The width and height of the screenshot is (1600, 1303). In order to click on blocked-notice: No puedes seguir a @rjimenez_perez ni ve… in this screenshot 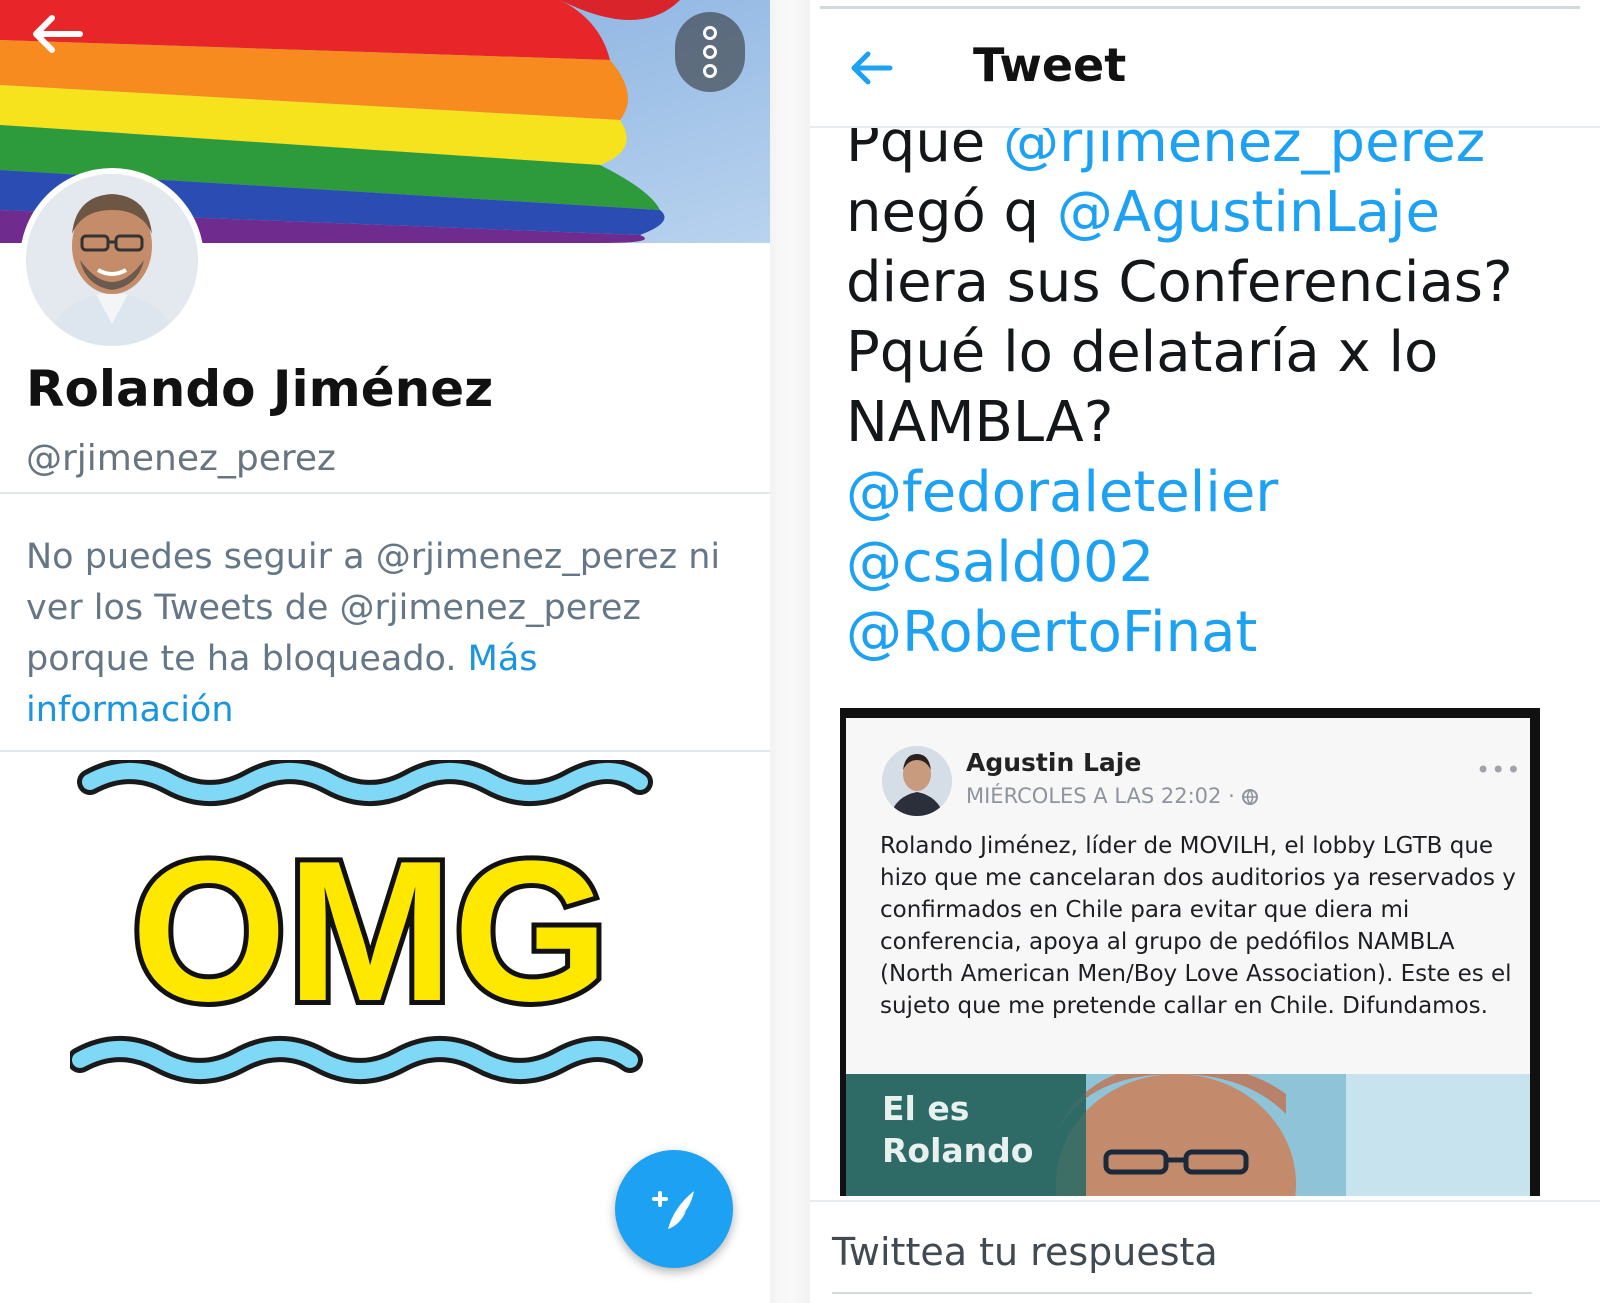, I will do `click(386, 634)`.